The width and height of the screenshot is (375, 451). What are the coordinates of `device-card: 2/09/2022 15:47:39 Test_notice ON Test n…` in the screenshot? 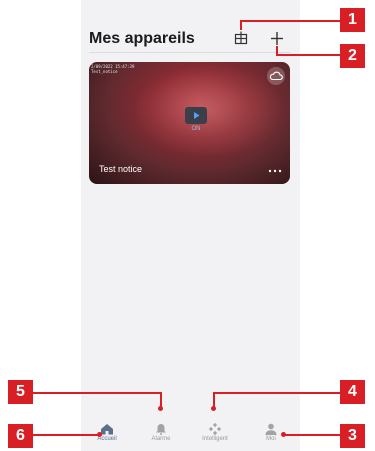 It's located at (189, 123).